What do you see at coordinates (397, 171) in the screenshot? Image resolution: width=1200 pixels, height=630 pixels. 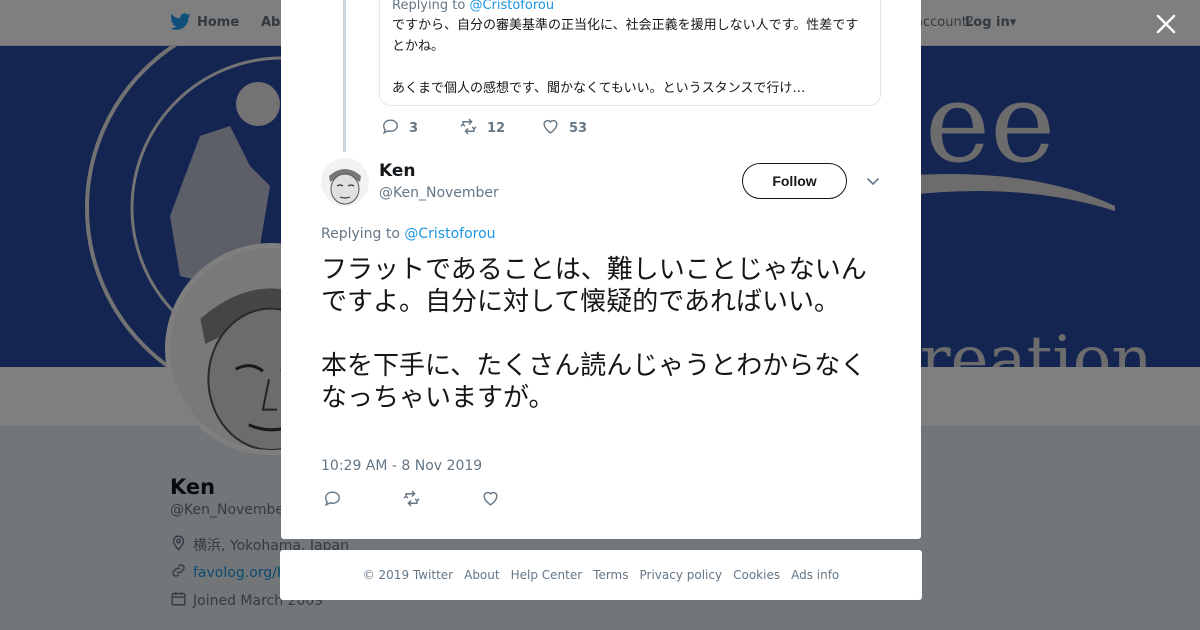 I see `tweet-author-name: Ken` at bounding box center [397, 171].